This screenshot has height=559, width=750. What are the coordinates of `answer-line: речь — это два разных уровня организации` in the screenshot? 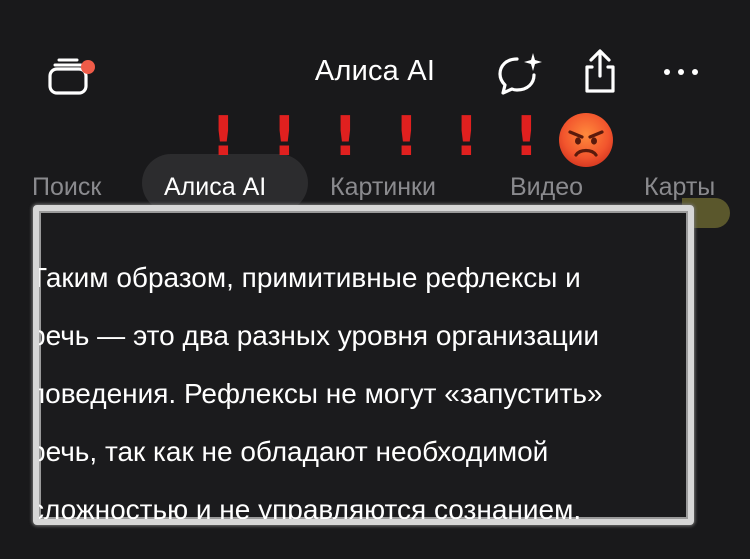 It's located at (316, 335).